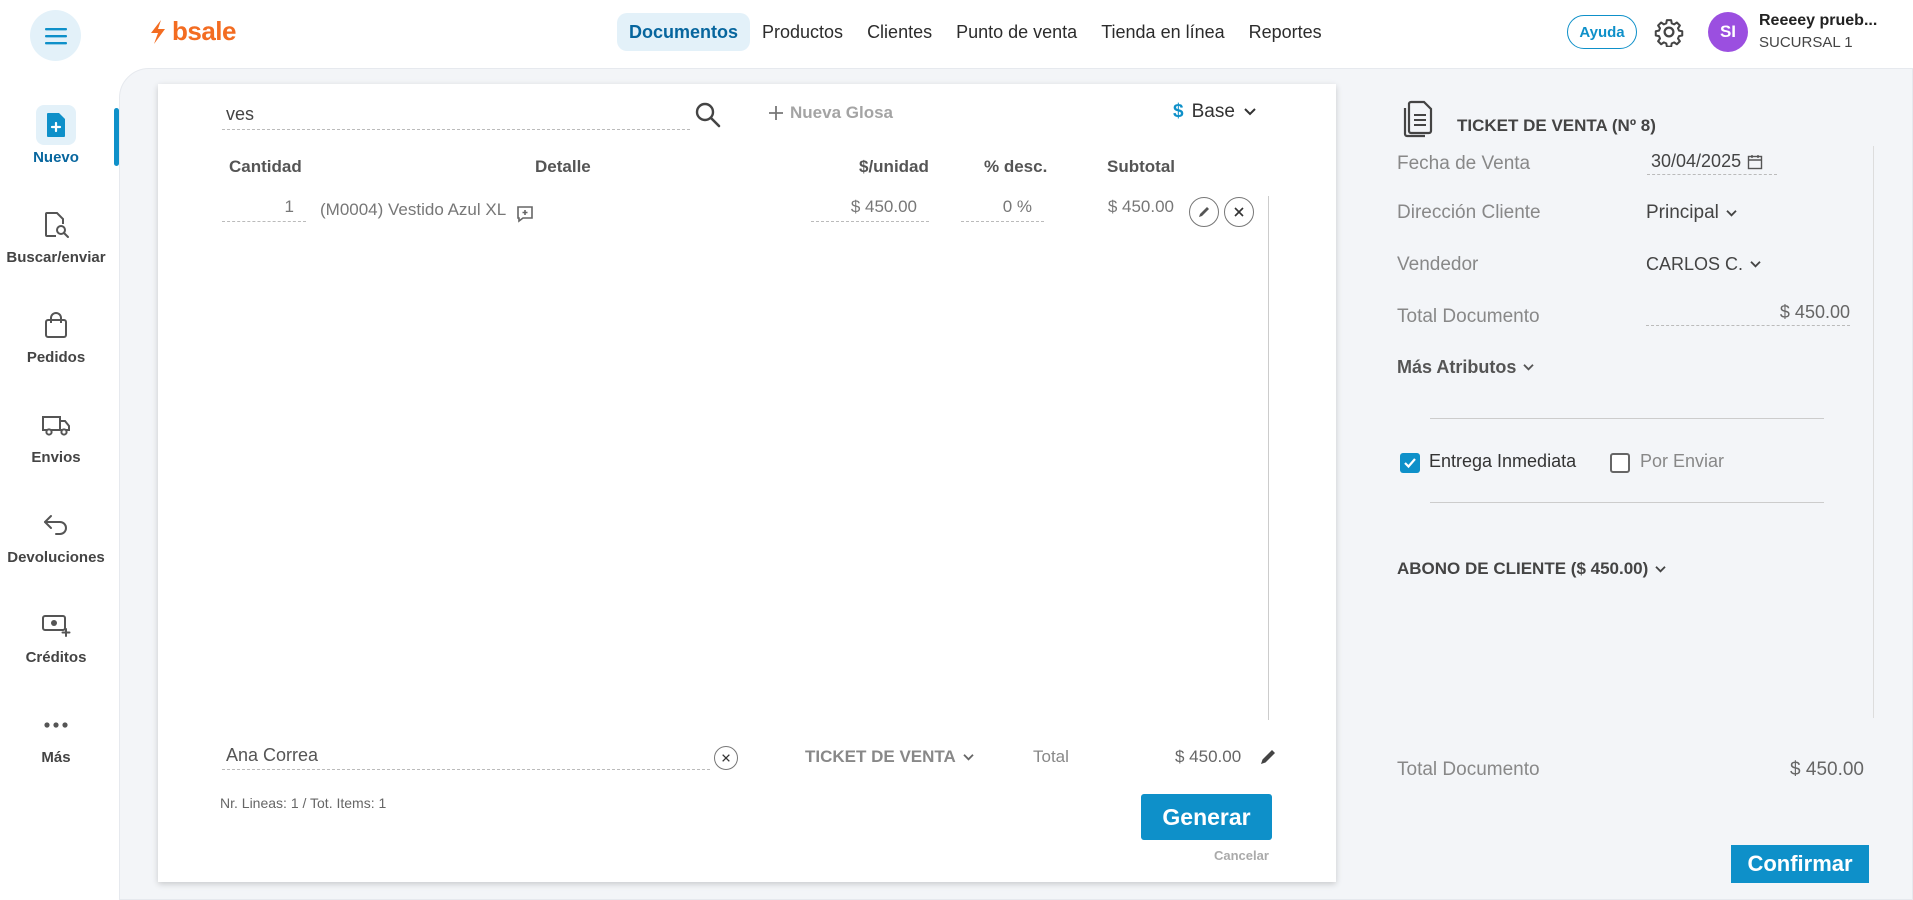 The width and height of the screenshot is (1913, 900). I want to click on hamburger-menu-button, so click(55, 35).